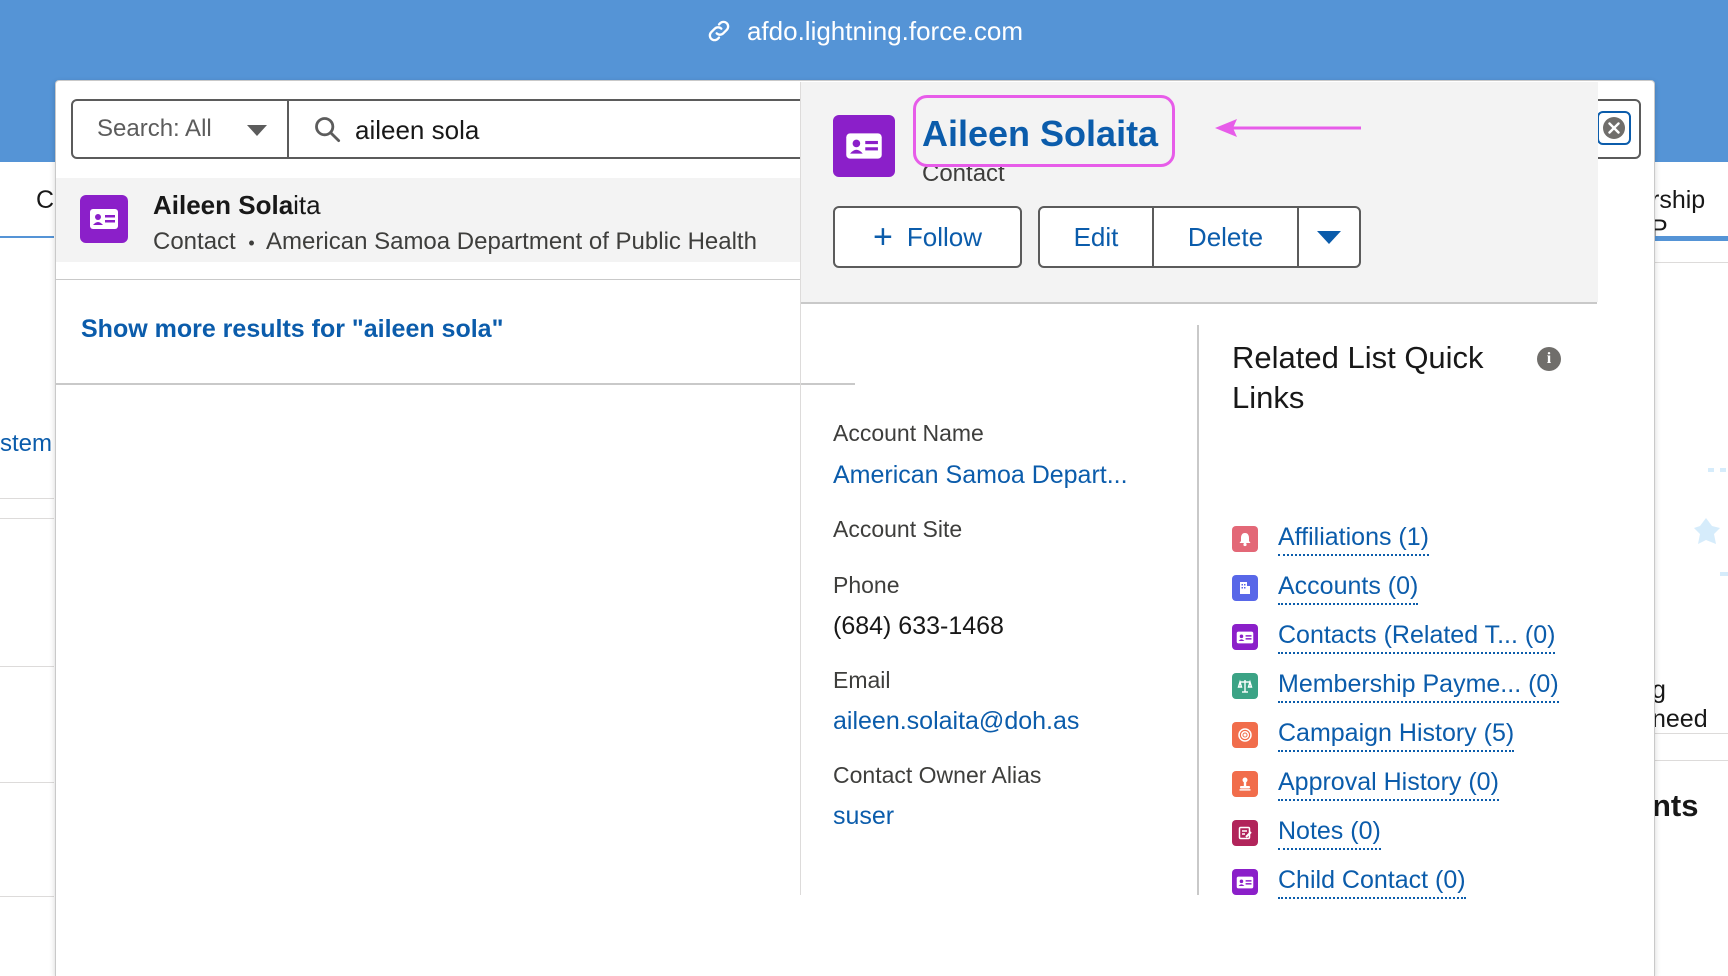 This screenshot has height=976, width=1728. What do you see at coordinates (1680, 704) in the screenshot?
I see `background-text-fragment: g need` at bounding box center [1680, 704].